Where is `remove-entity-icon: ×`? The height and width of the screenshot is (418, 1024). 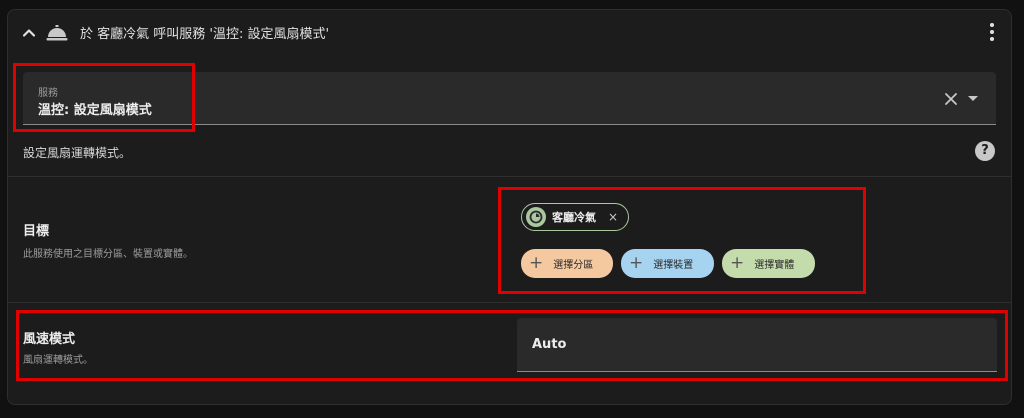 remove-entity-icon: × is located at coordinates (613, 217).